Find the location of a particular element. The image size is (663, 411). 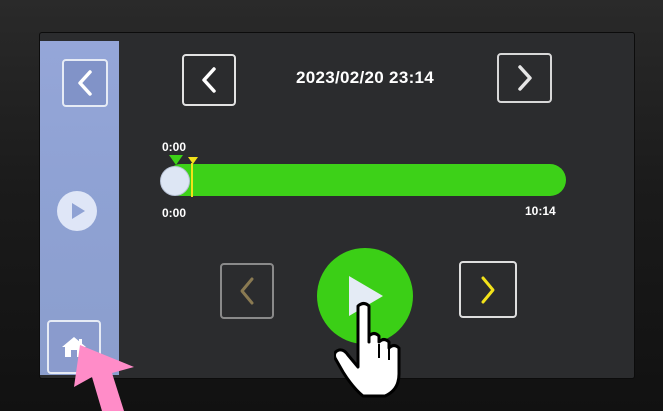

previous-day-button is located at coordinates (209, 80).